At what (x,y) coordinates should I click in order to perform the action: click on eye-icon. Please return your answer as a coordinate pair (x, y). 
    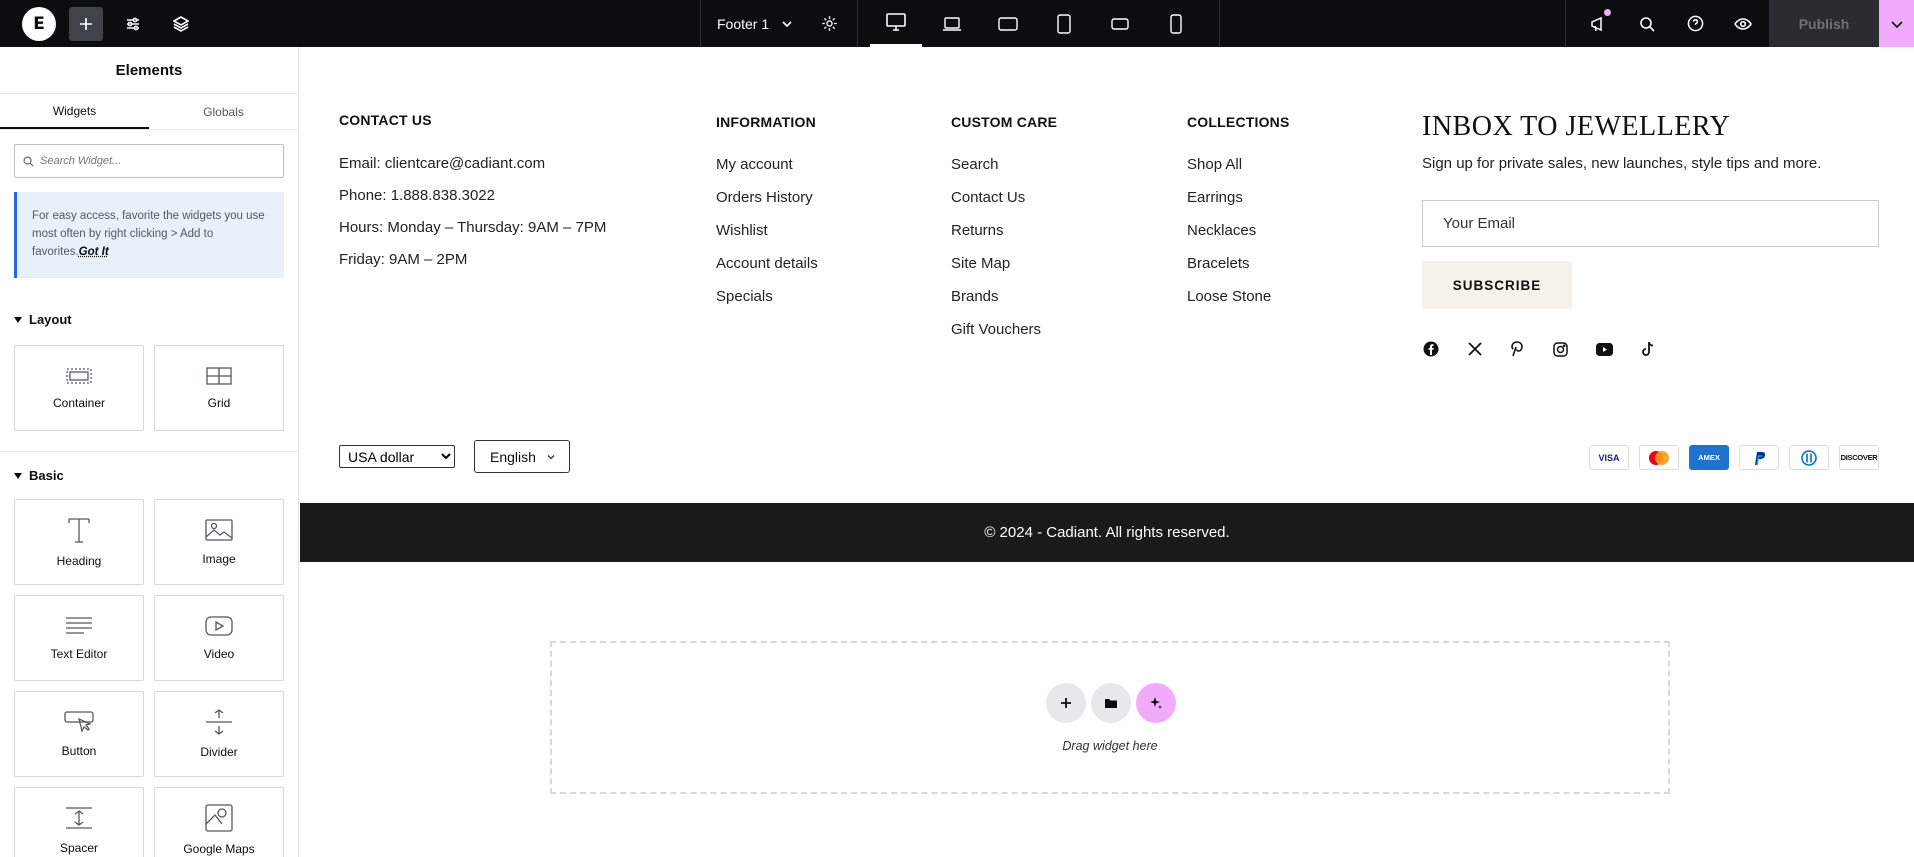
    Looking at the image, I should click on (1743, 23).